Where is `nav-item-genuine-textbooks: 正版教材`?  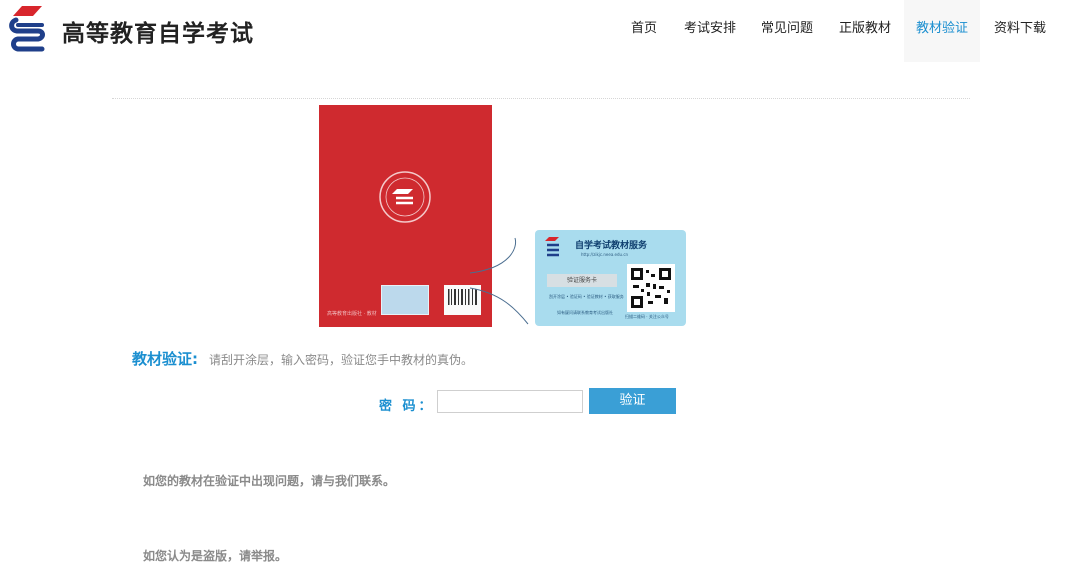
nav-item-genuine-textbooks: 正版教材 is located at coordinates (865, 31).